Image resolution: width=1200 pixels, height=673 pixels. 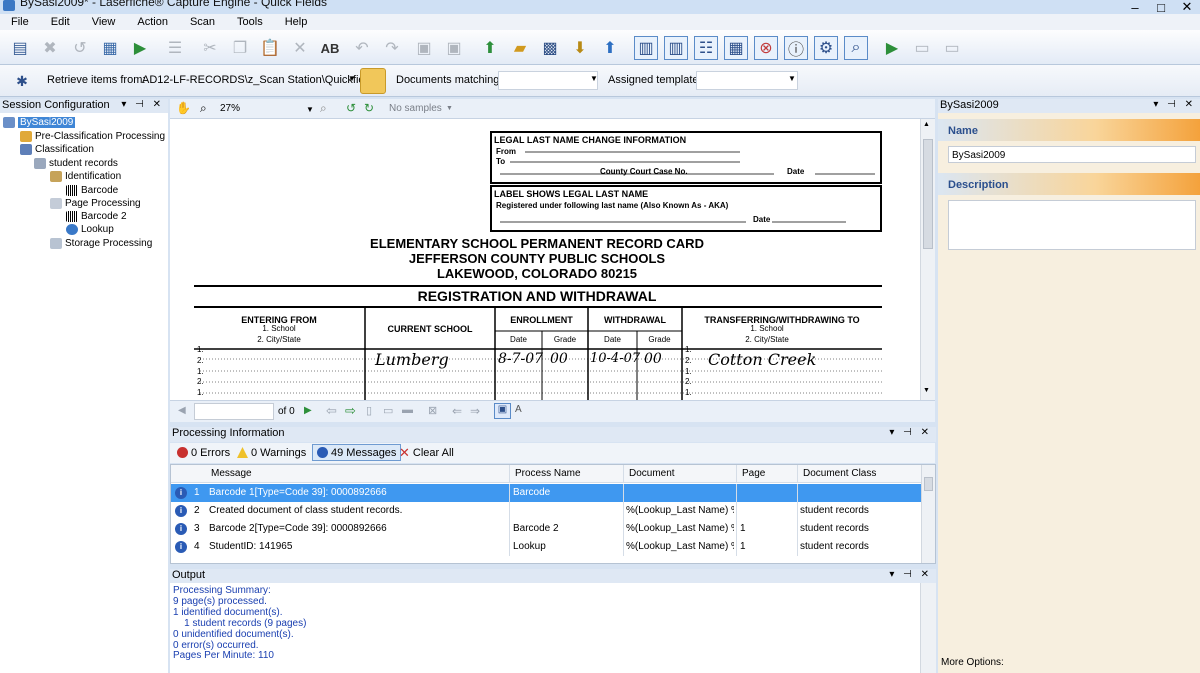 I want to click on assigned-template-select, so click(x=747, y=80).